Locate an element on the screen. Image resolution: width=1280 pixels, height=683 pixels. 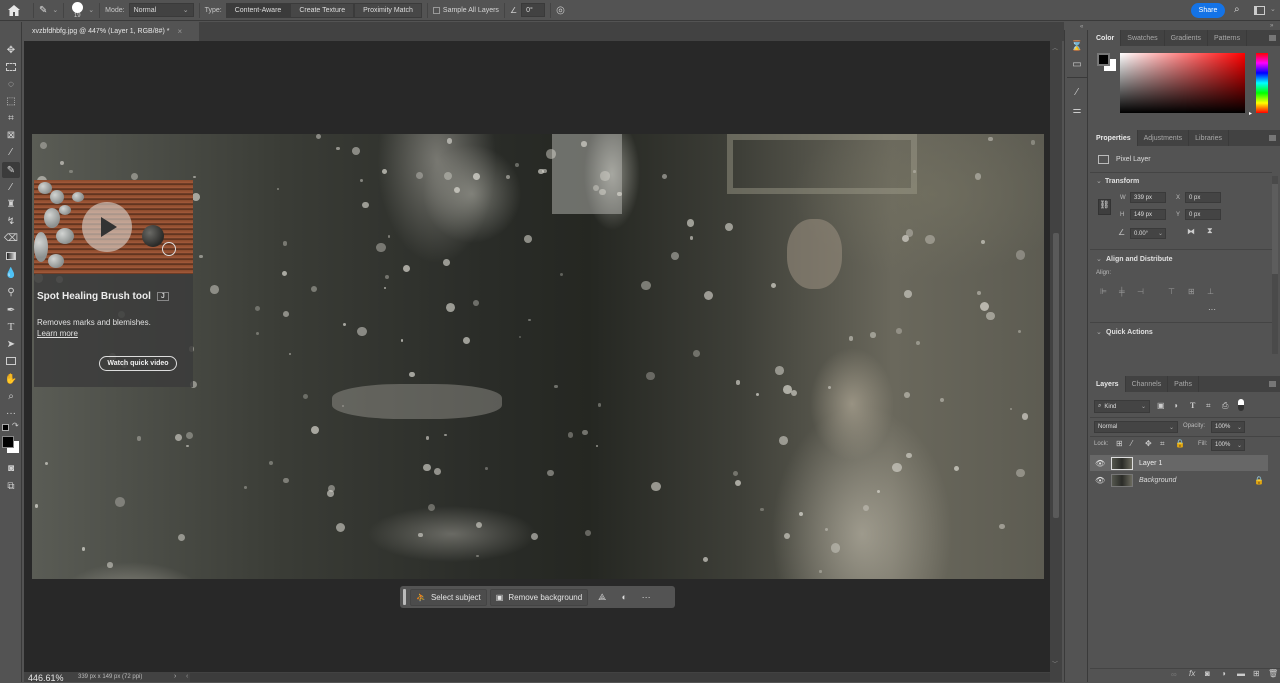
hue-slider is located at coordinates (1262, 83).